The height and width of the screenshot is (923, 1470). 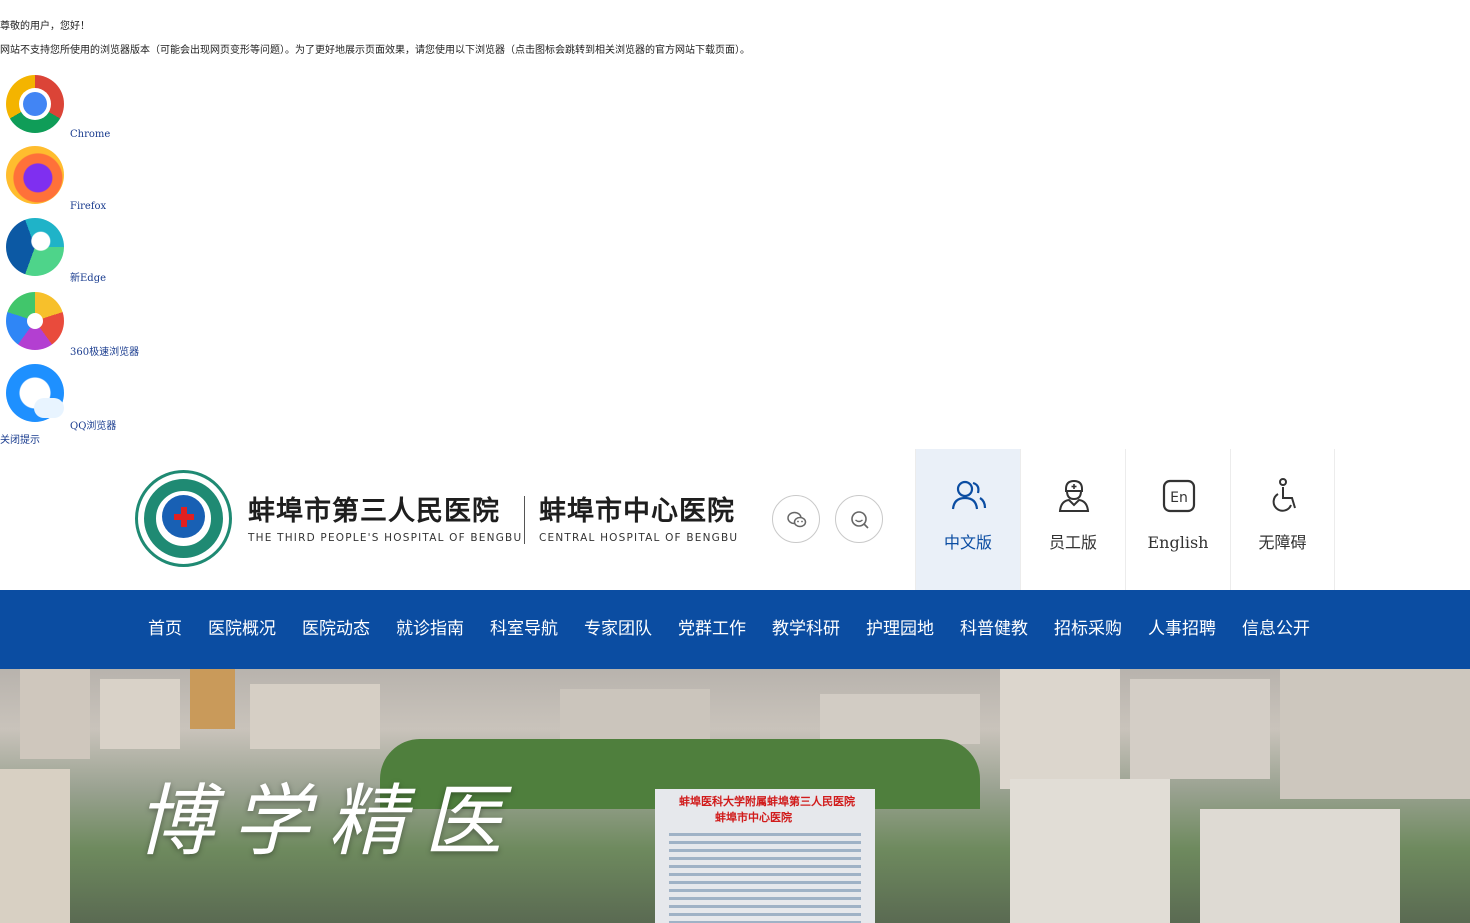 What do you see at coordinates (430, 629) in the screenshot?
I see `nav-item-guide: 就诊指南` at bounding box center [430, 629].